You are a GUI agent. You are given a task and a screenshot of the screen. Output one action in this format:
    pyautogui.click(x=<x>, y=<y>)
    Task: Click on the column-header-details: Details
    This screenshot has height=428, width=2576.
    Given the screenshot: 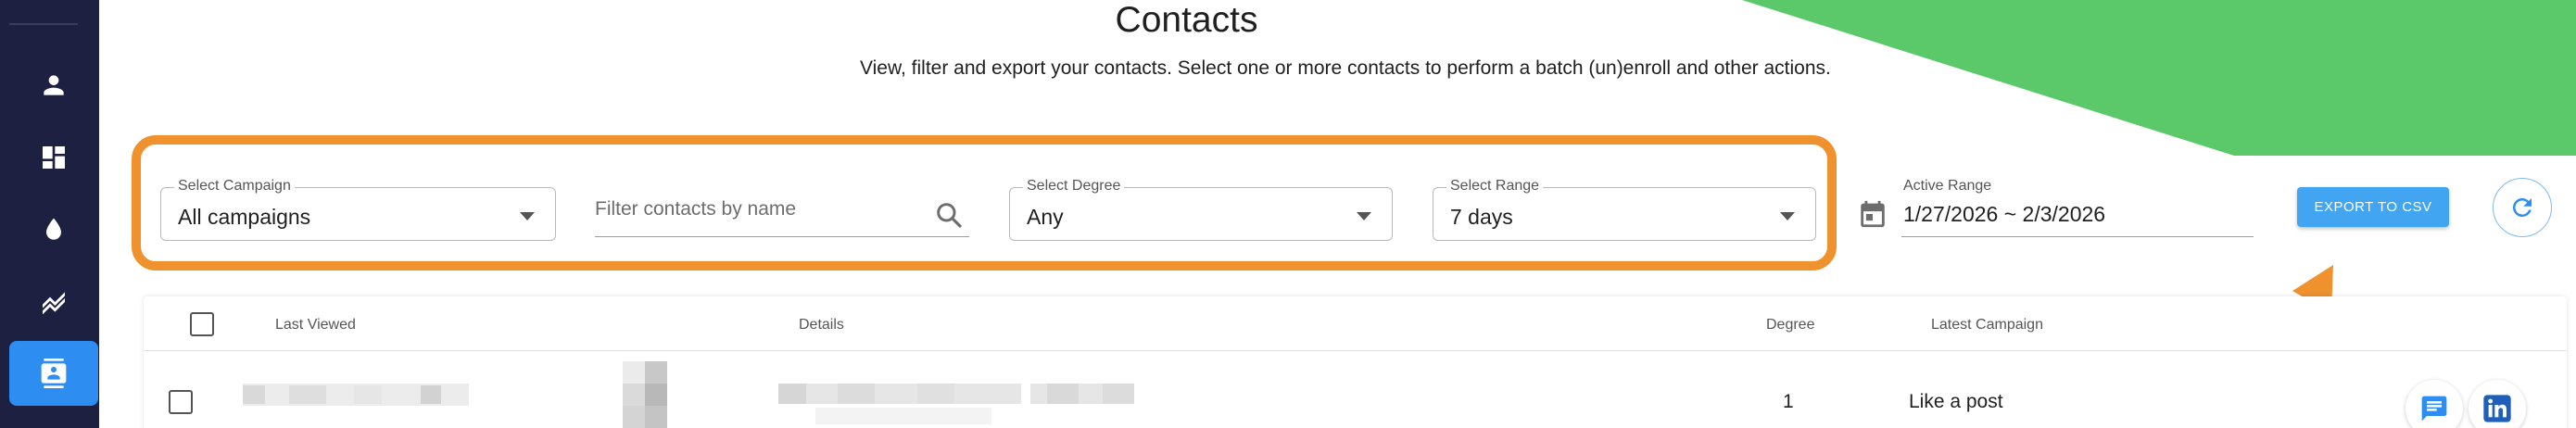 What is the action you would take?
    pyautogui.click(x=822, y=325)
    